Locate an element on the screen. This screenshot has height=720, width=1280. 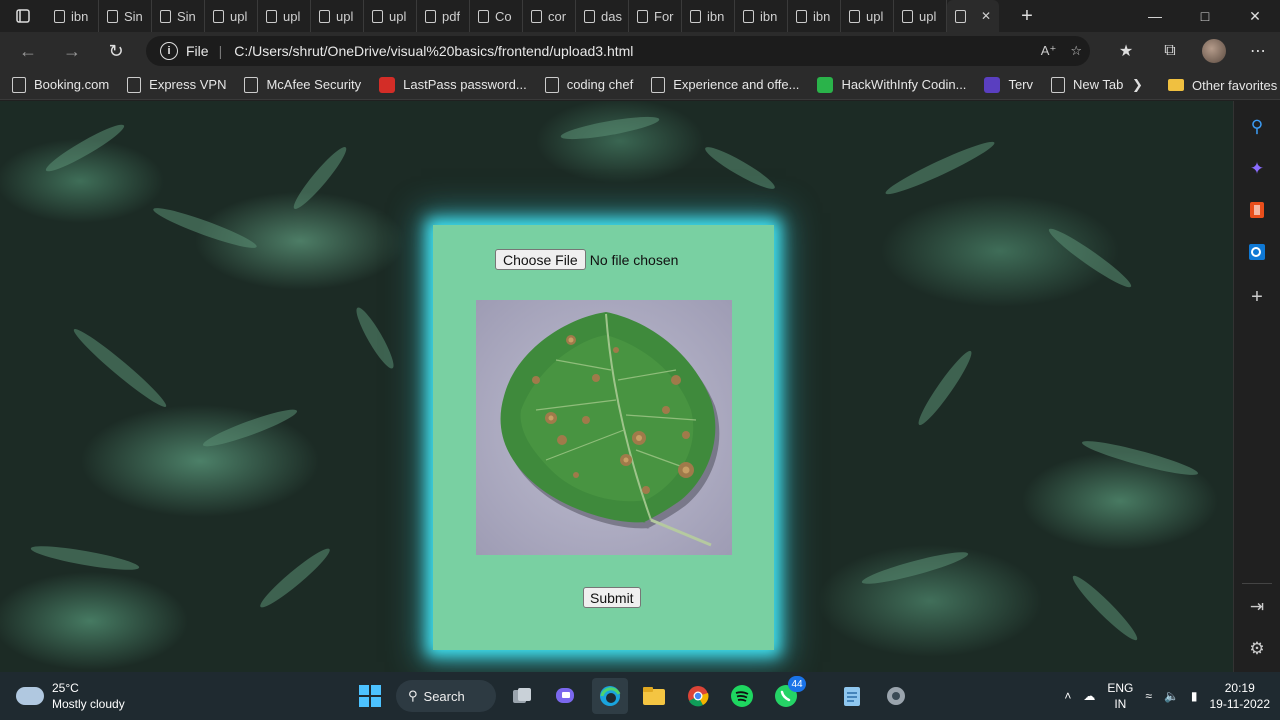
tab-actions-button is located at coordinates (23, 16).